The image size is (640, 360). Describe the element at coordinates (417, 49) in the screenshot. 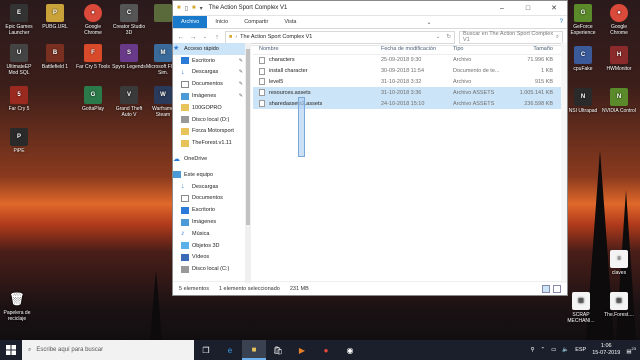

I see `column-header-fecha: Fecha de modificación` at that location.